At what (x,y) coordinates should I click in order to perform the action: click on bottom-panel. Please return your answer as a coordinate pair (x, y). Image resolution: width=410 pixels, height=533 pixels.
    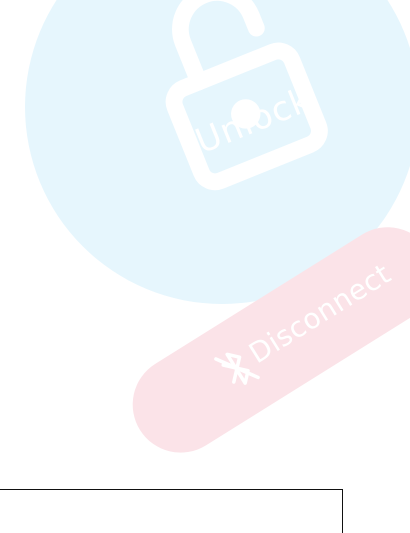
    Looking at the image, I should click on (171, 511).